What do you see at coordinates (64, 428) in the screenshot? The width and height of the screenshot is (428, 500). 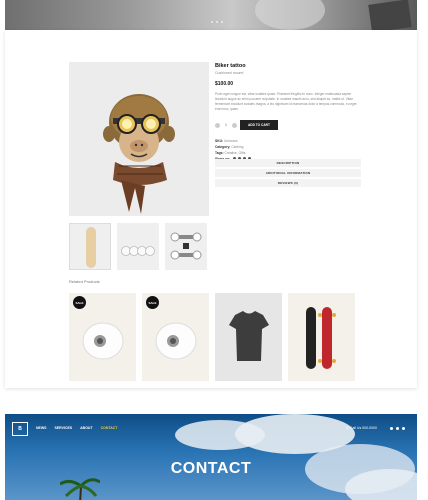 I see `nav-item-services: SERVICES` at bounding box center [64, 428].